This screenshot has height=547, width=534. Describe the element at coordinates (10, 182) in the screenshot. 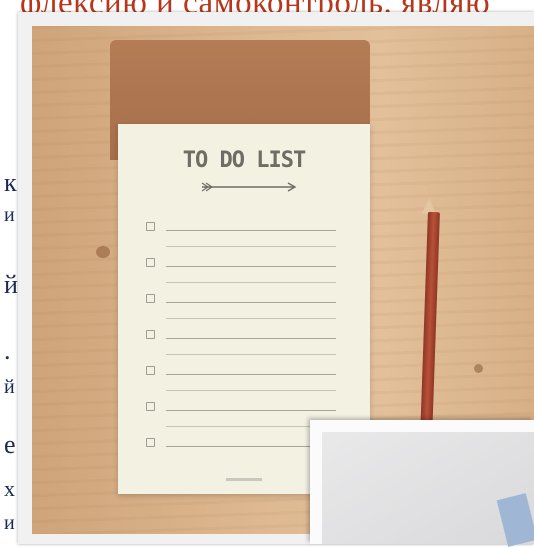

I see `side-letter: к` at that location.